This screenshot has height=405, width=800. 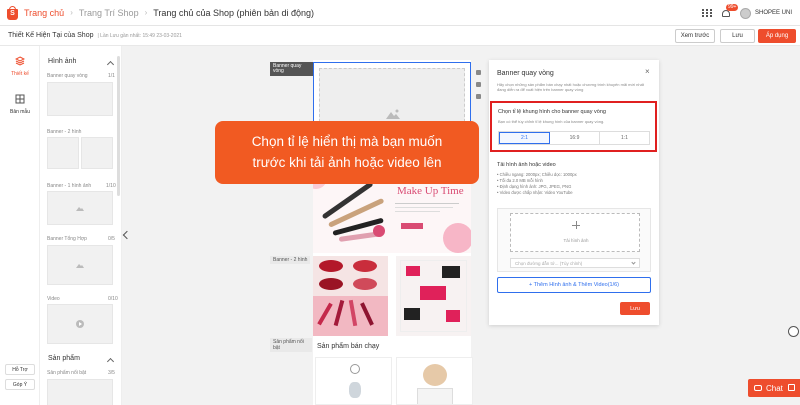 What do you see at coordinates (67, 239) in the screenshot?
I see `component-label: Banner Tổng Hợp` at bounding box center [67, 239].